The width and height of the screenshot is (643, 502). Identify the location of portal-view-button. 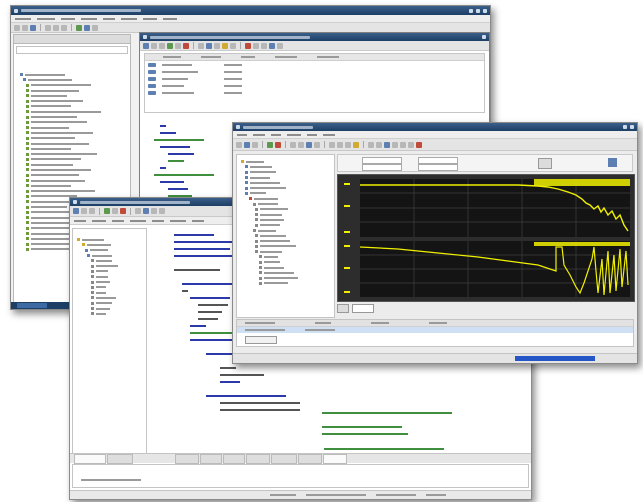
(32, 305).